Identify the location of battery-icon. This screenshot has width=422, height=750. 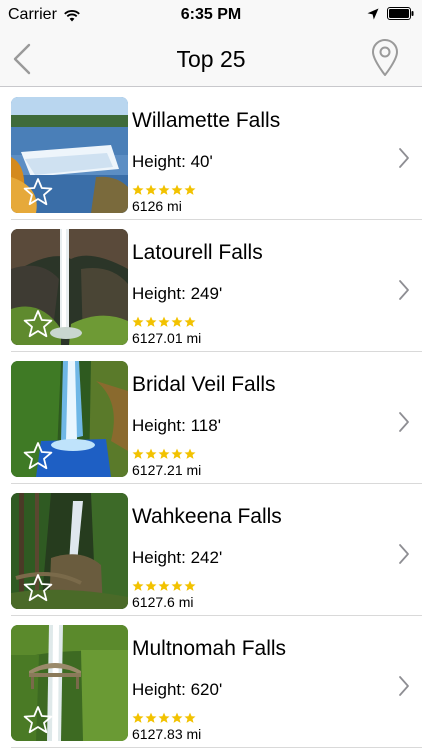
(400, 13).